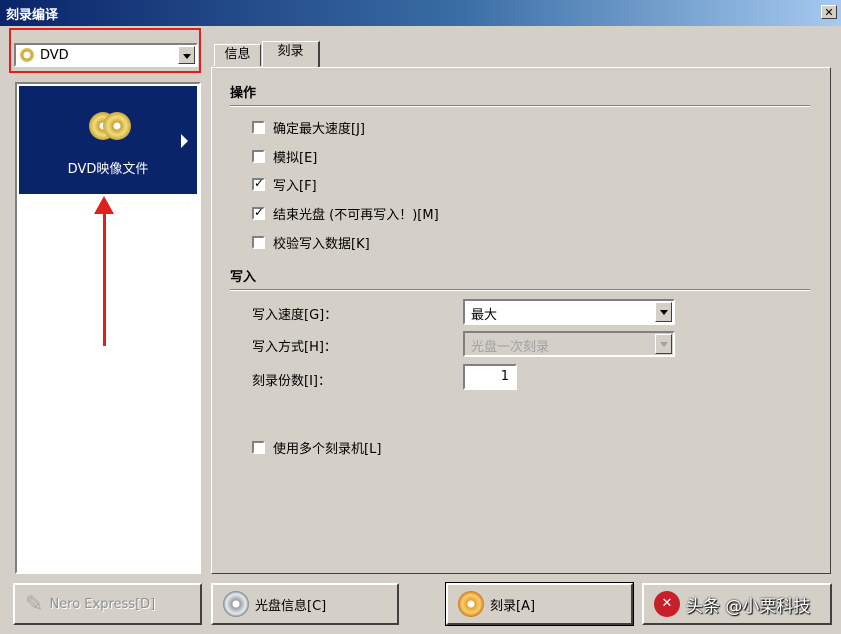  I want to click on operations-divider, so click(520, 106).